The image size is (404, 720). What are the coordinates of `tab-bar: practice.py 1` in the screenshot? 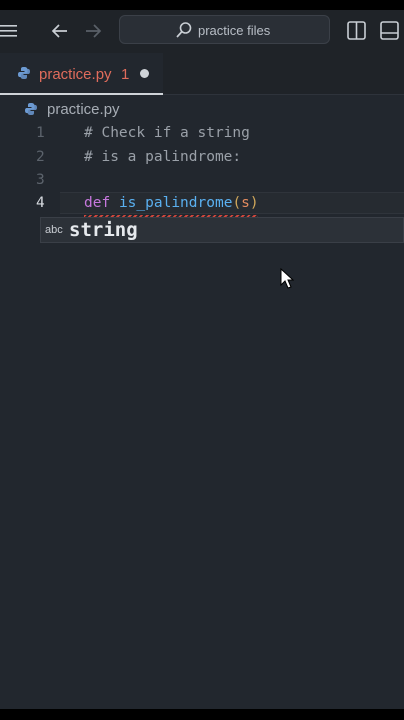 It's located at (202, 74).